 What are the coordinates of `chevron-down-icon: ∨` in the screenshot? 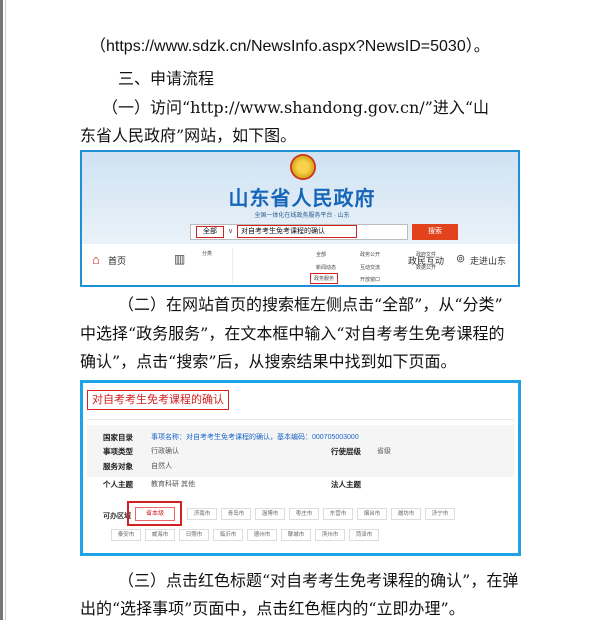 It's located at (230, 232).